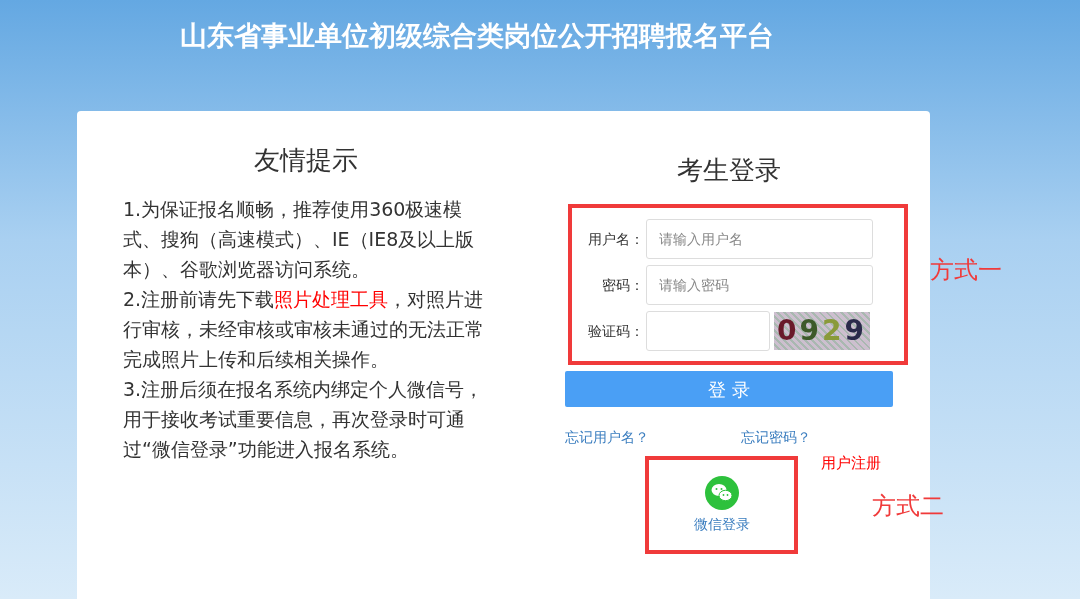 The height and width of the screenshot is (599, 1080). What do you see at coordinates (729, 389) in the screenshot?
I see `login-button: 登 录` at bounding box center [729, 389].